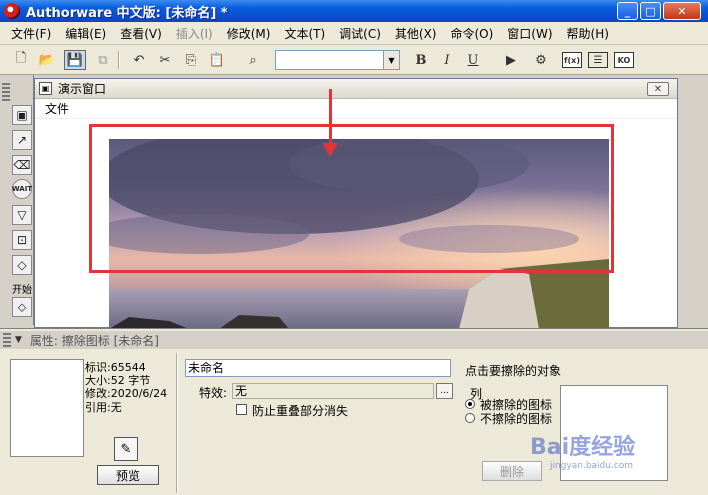 This screenshot has width=708, height=495. Describe the element at coordinates (217, 60) in the screenshot. I see `paste-icon: 📋` at that location.